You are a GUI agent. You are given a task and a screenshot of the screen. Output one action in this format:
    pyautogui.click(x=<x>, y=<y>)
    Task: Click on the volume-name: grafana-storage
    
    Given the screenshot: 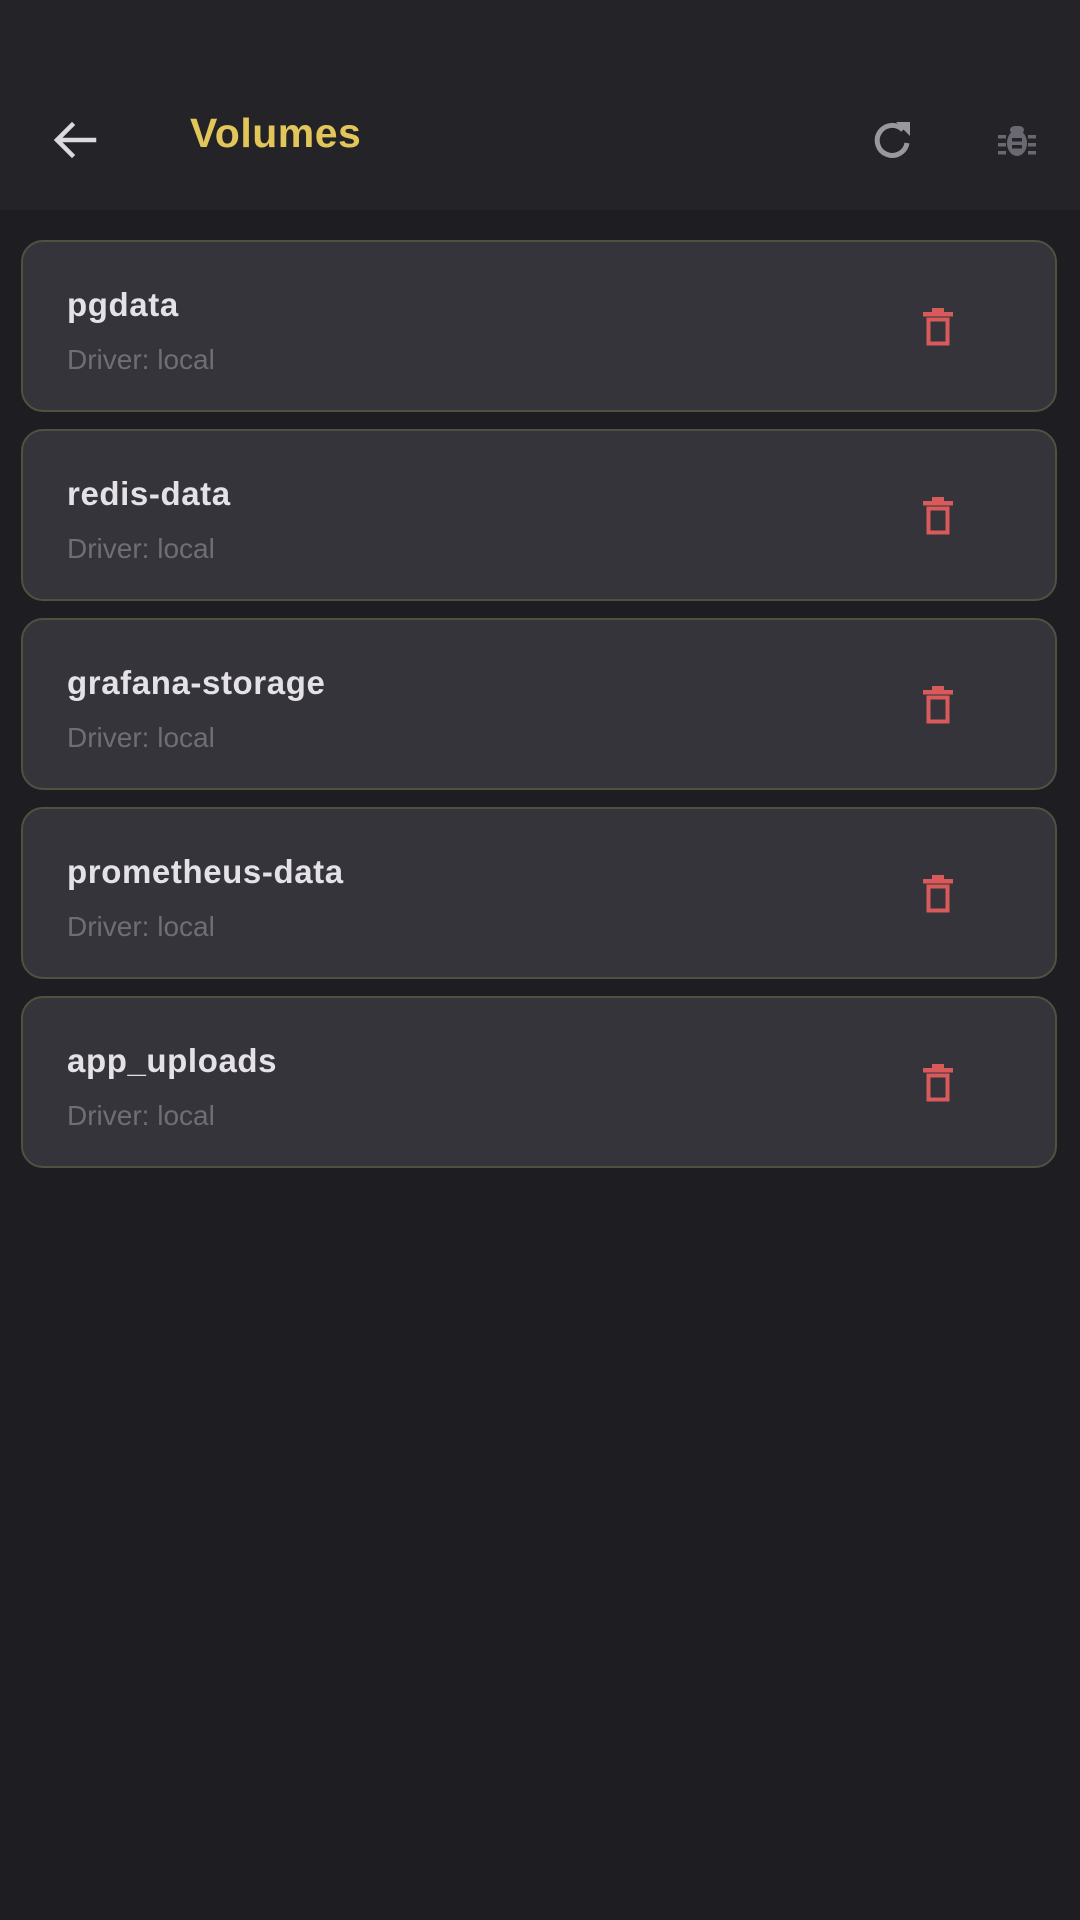 What is the action you would take?
    pyautogui.click(x=196, y=682)
    